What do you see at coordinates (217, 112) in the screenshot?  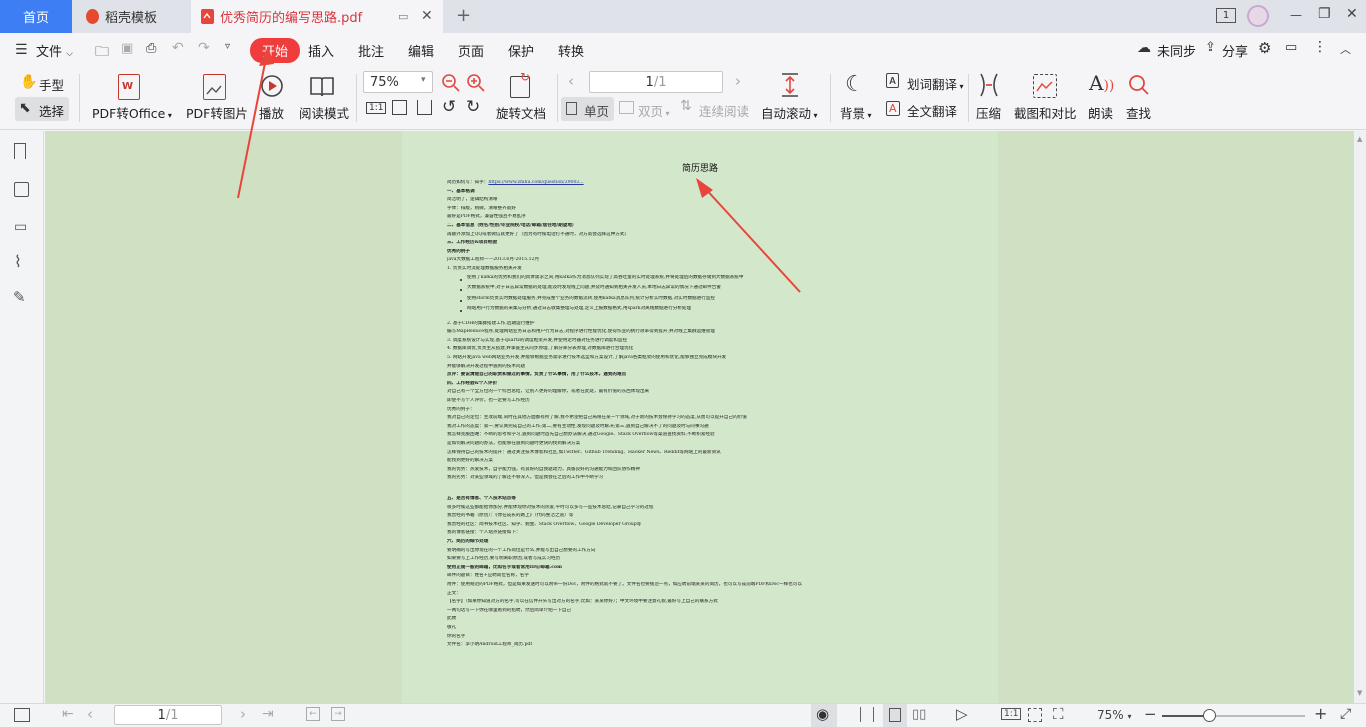 I see `pdf-to-image-button: PDF转图片` at bounding box center [217, 112].